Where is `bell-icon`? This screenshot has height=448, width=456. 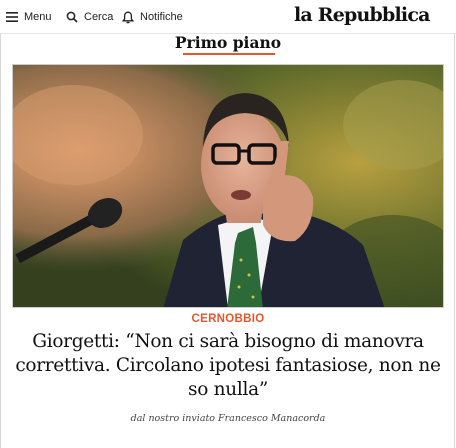
bell-icon is located at coordinates (128, 17).